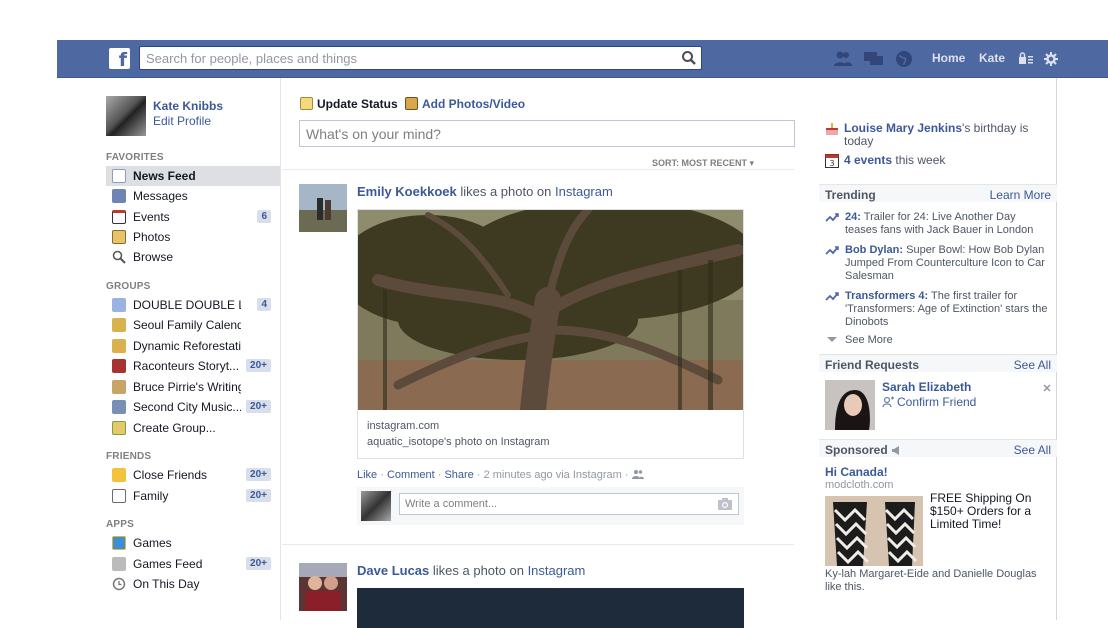 This screenshot has width=1108, height=628. Describe the element at coordinates (393, 570) in the screenshot. I see `story-actor-link: Dave Lucas` at that location.